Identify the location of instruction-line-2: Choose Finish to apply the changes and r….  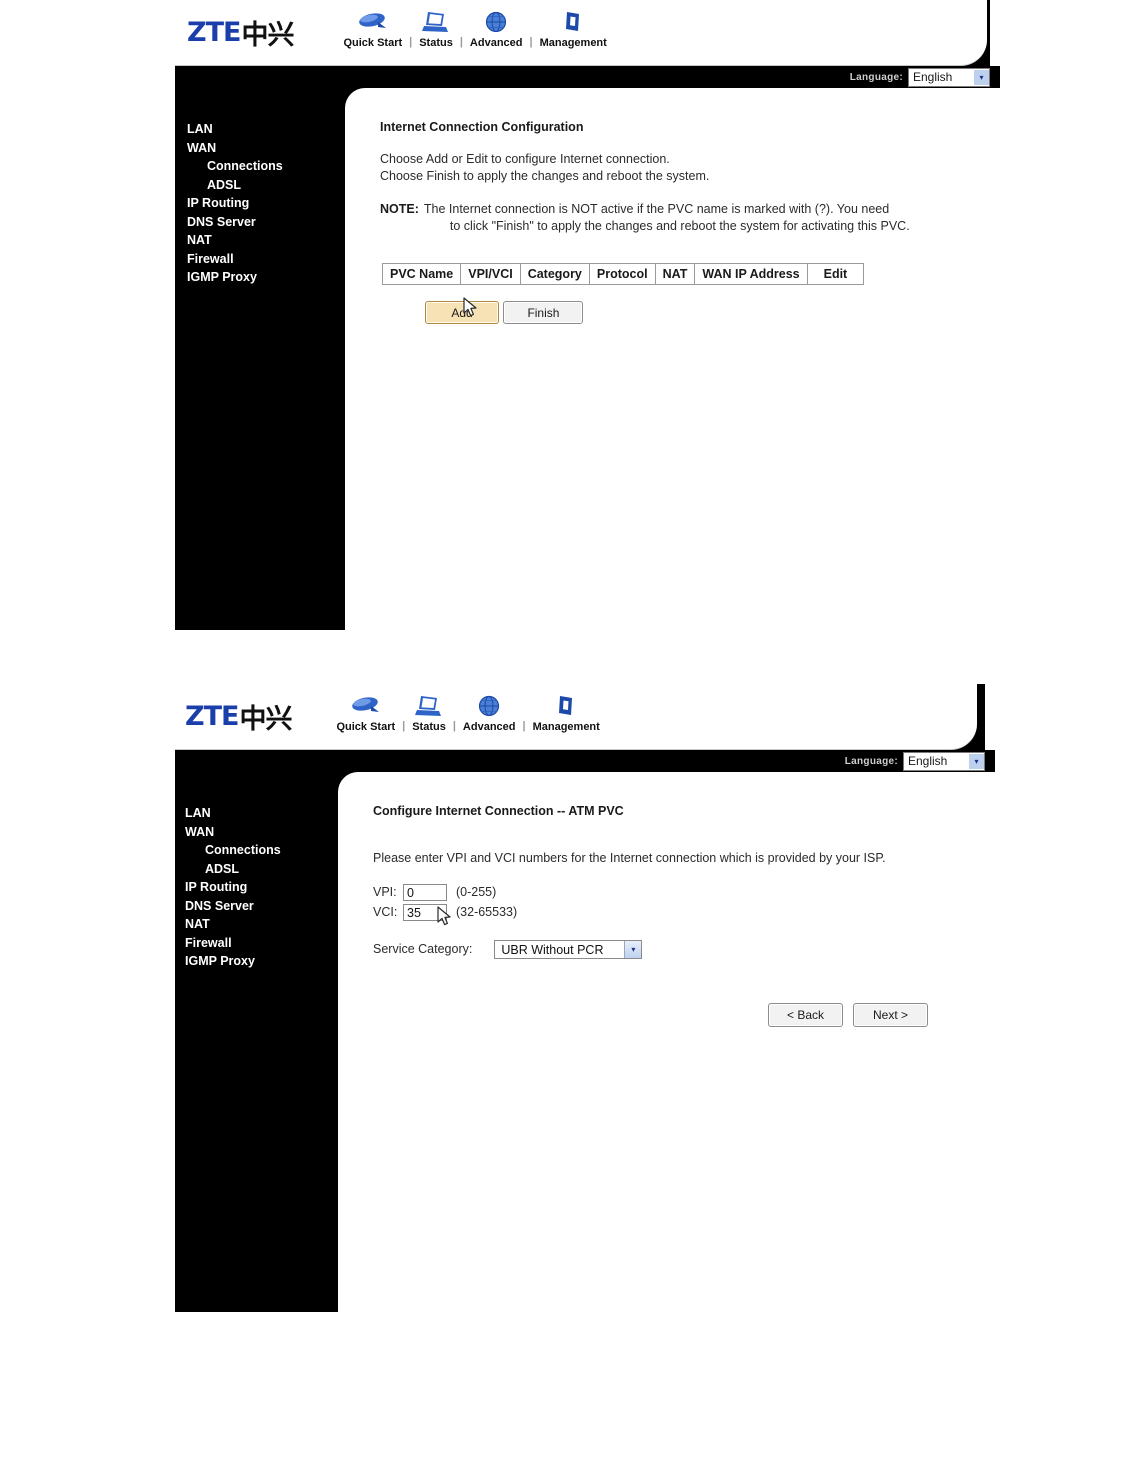
(545, 176).